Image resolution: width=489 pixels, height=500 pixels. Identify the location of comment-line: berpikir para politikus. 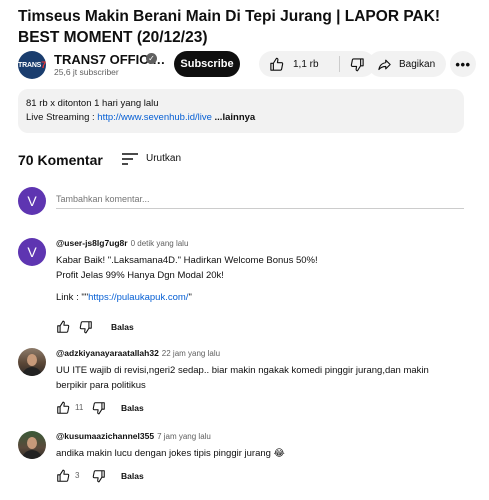
(101, 385).